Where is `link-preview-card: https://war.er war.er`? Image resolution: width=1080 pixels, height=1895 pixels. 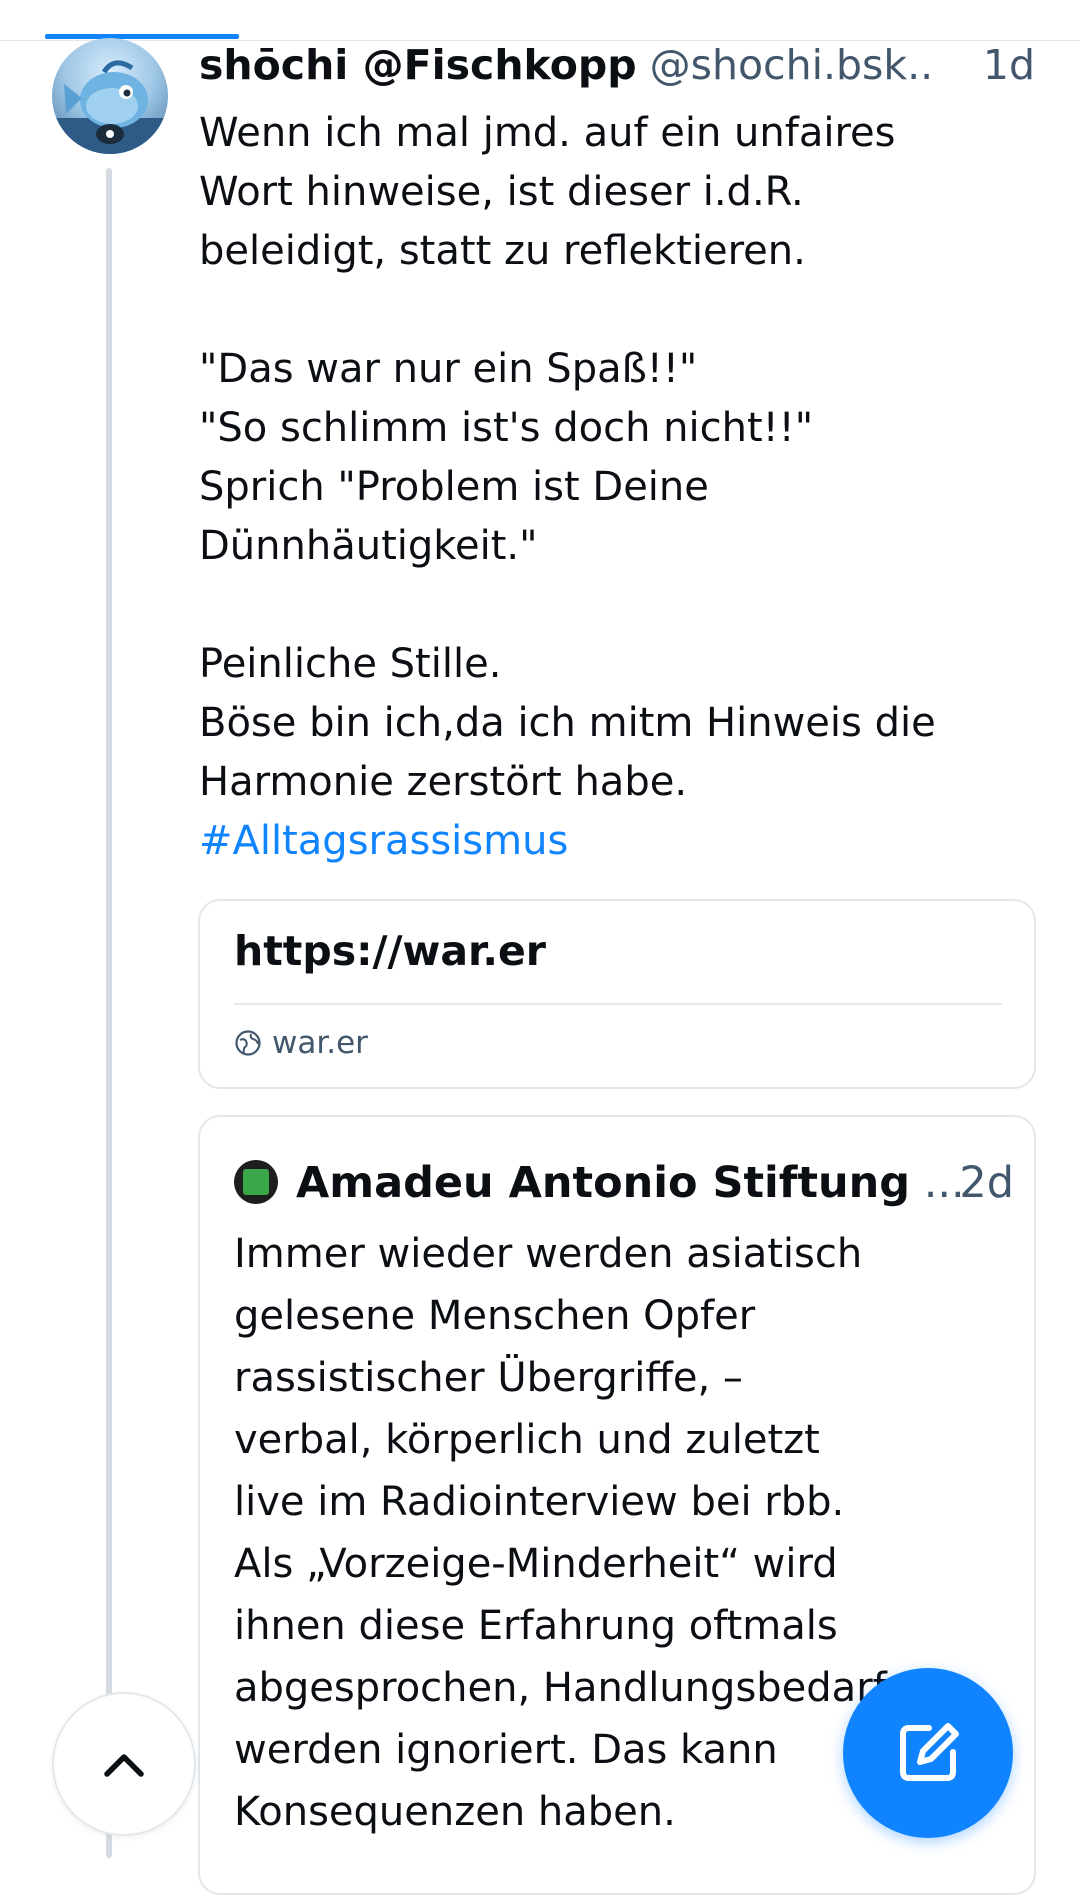 link-preview-card: https://war.er war.er is located at coordinates (617, 994).